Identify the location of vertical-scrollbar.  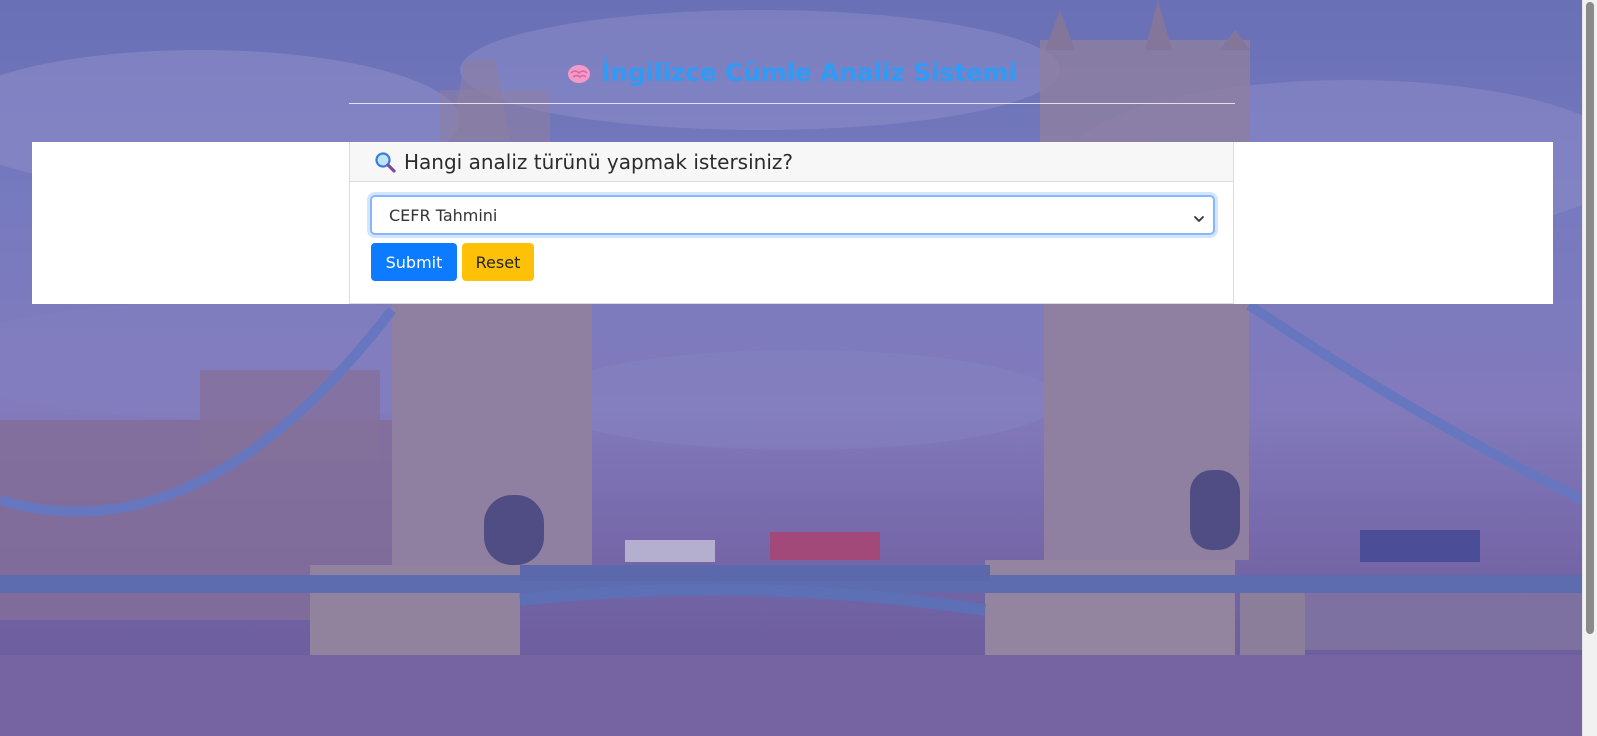
(1589, 368).